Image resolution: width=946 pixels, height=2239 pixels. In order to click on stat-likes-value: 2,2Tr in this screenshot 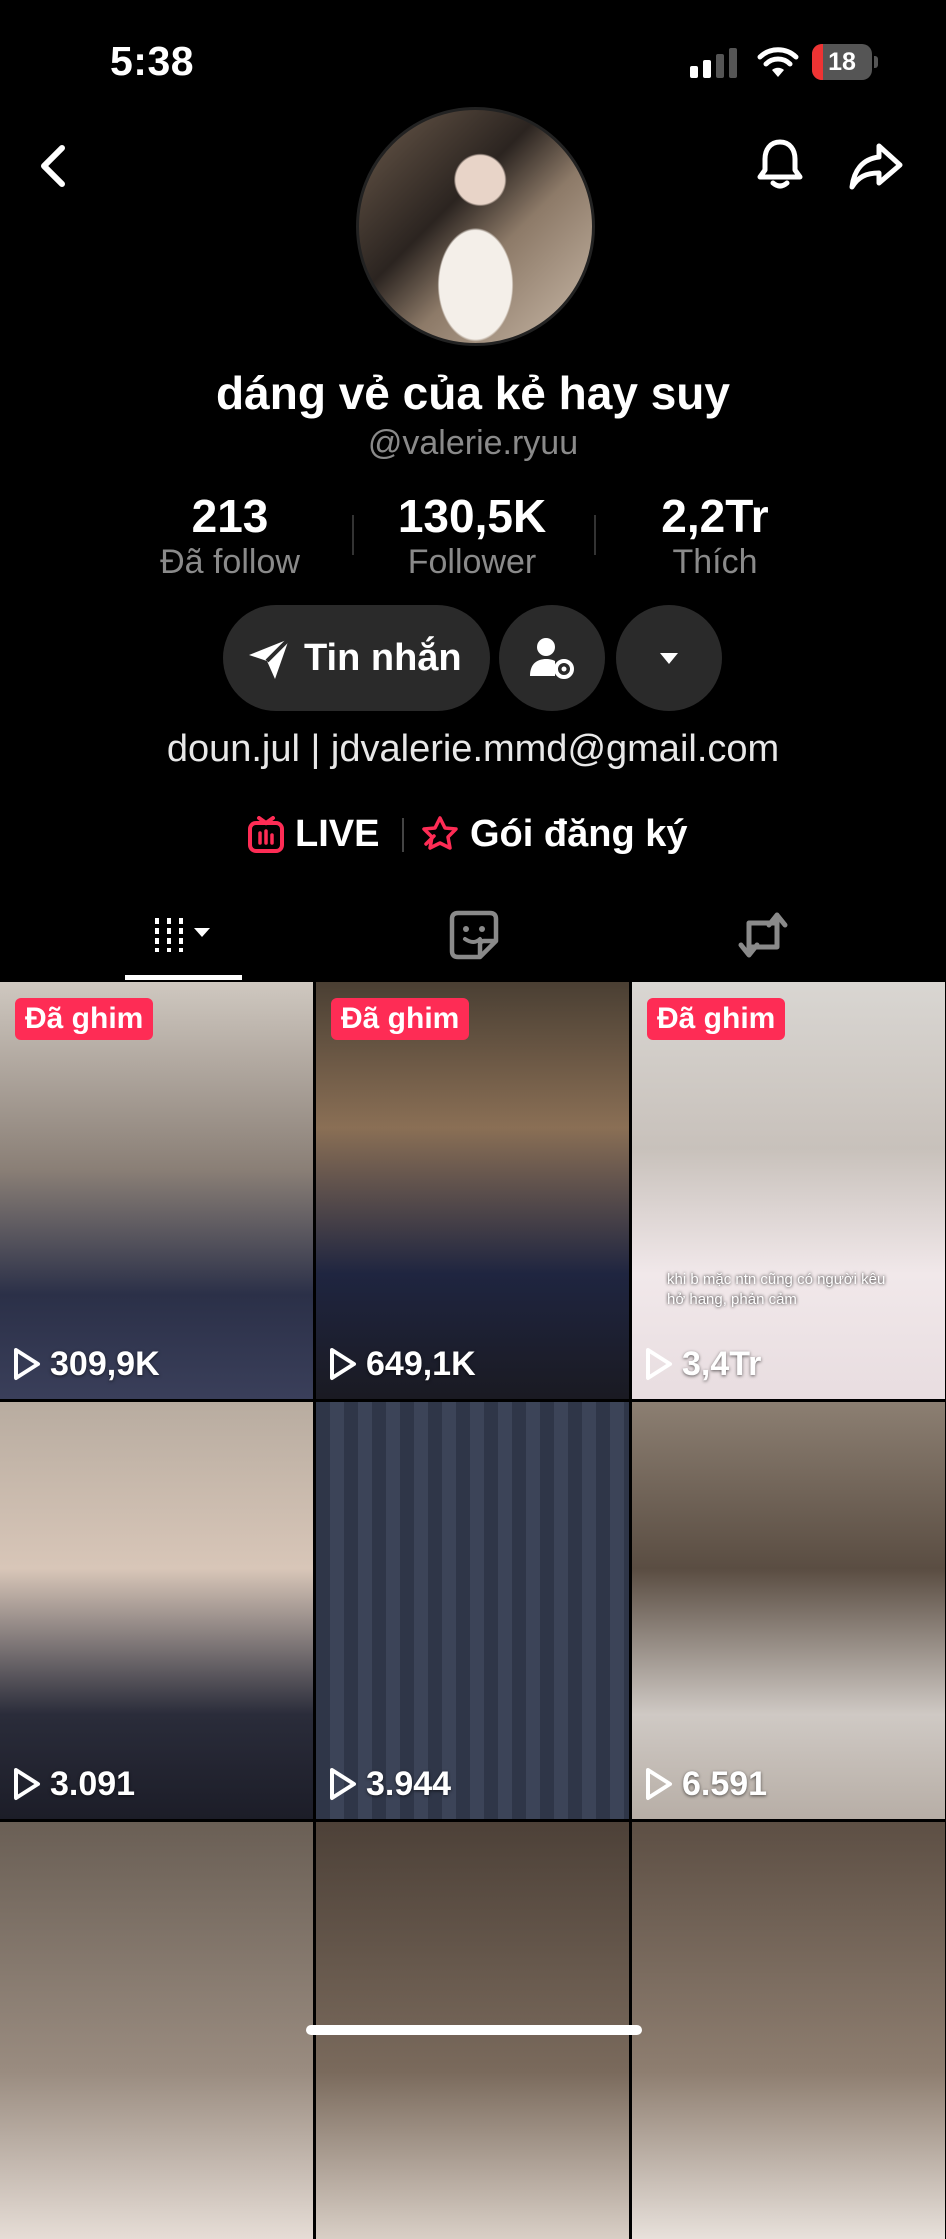, I will do `click(715, 516)`.